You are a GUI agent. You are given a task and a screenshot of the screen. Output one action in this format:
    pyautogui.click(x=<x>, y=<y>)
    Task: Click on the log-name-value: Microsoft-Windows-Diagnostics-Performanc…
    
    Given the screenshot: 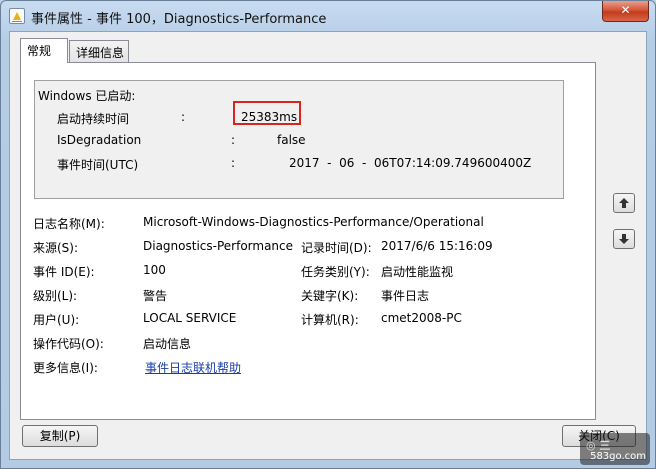 What is the action you would take?
    pyautogui.click(x=313, y=222)
    